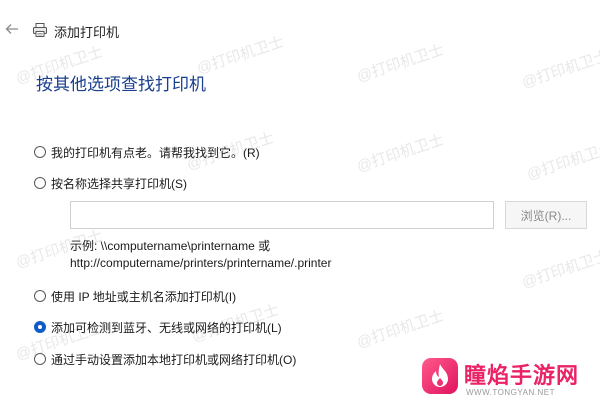 This screenshot has height=406, width=600. I want to click on back-arrow-icon, so click(12, 29).